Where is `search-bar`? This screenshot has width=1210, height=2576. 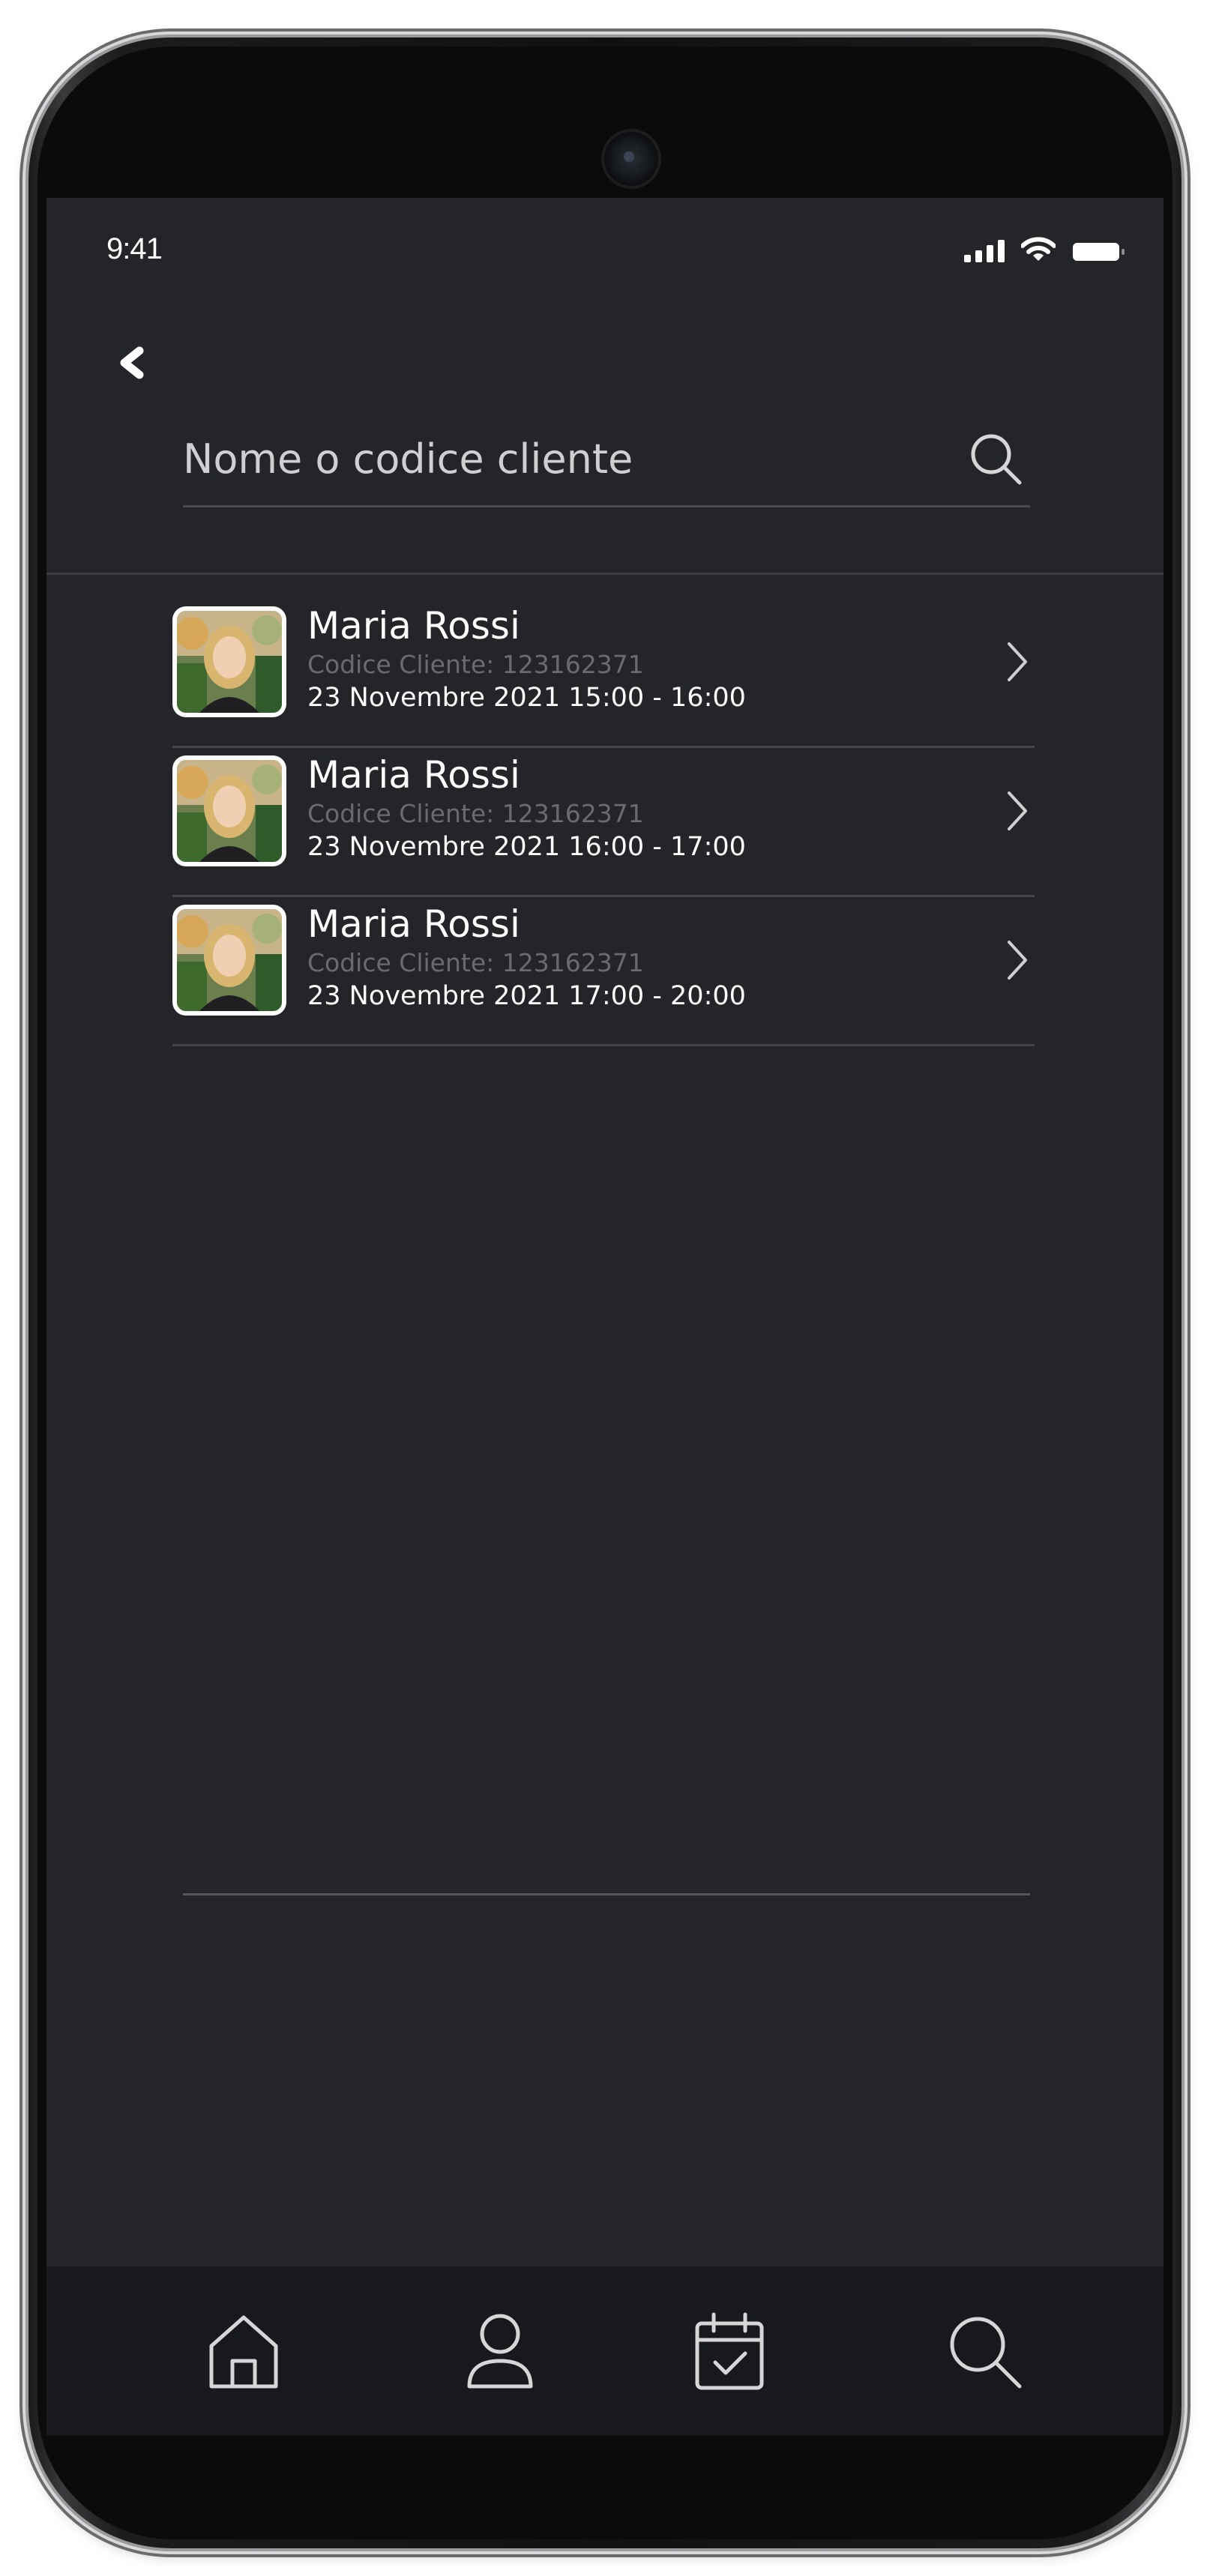
search-bar is located at coordinates (606, 461).